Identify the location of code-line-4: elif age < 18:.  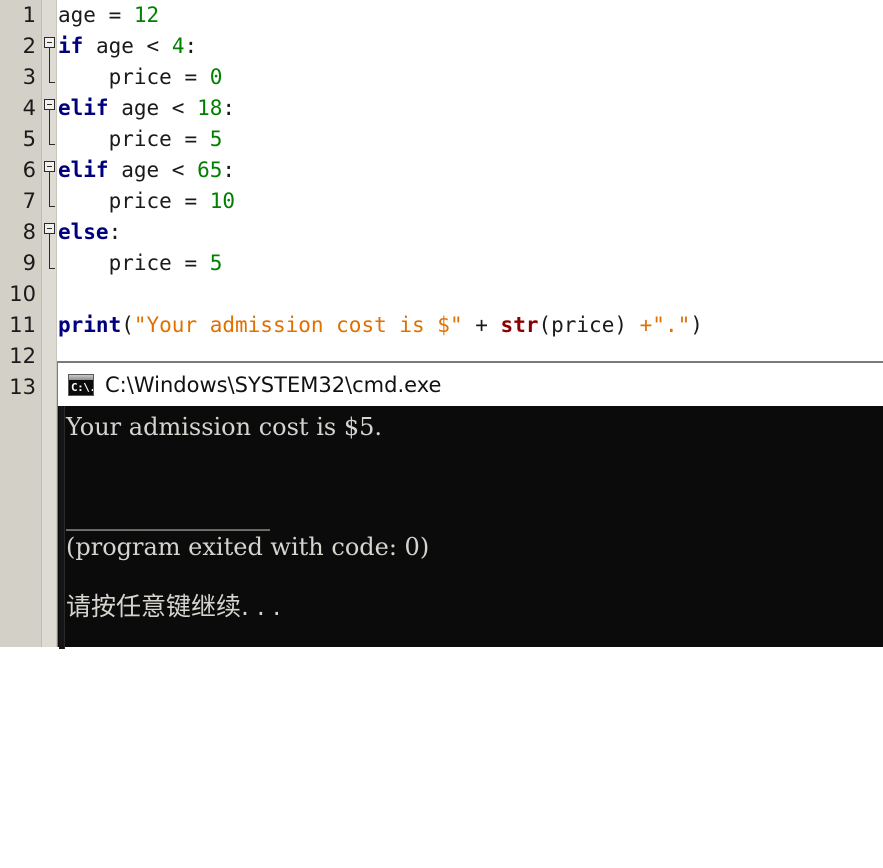
(146, 108).